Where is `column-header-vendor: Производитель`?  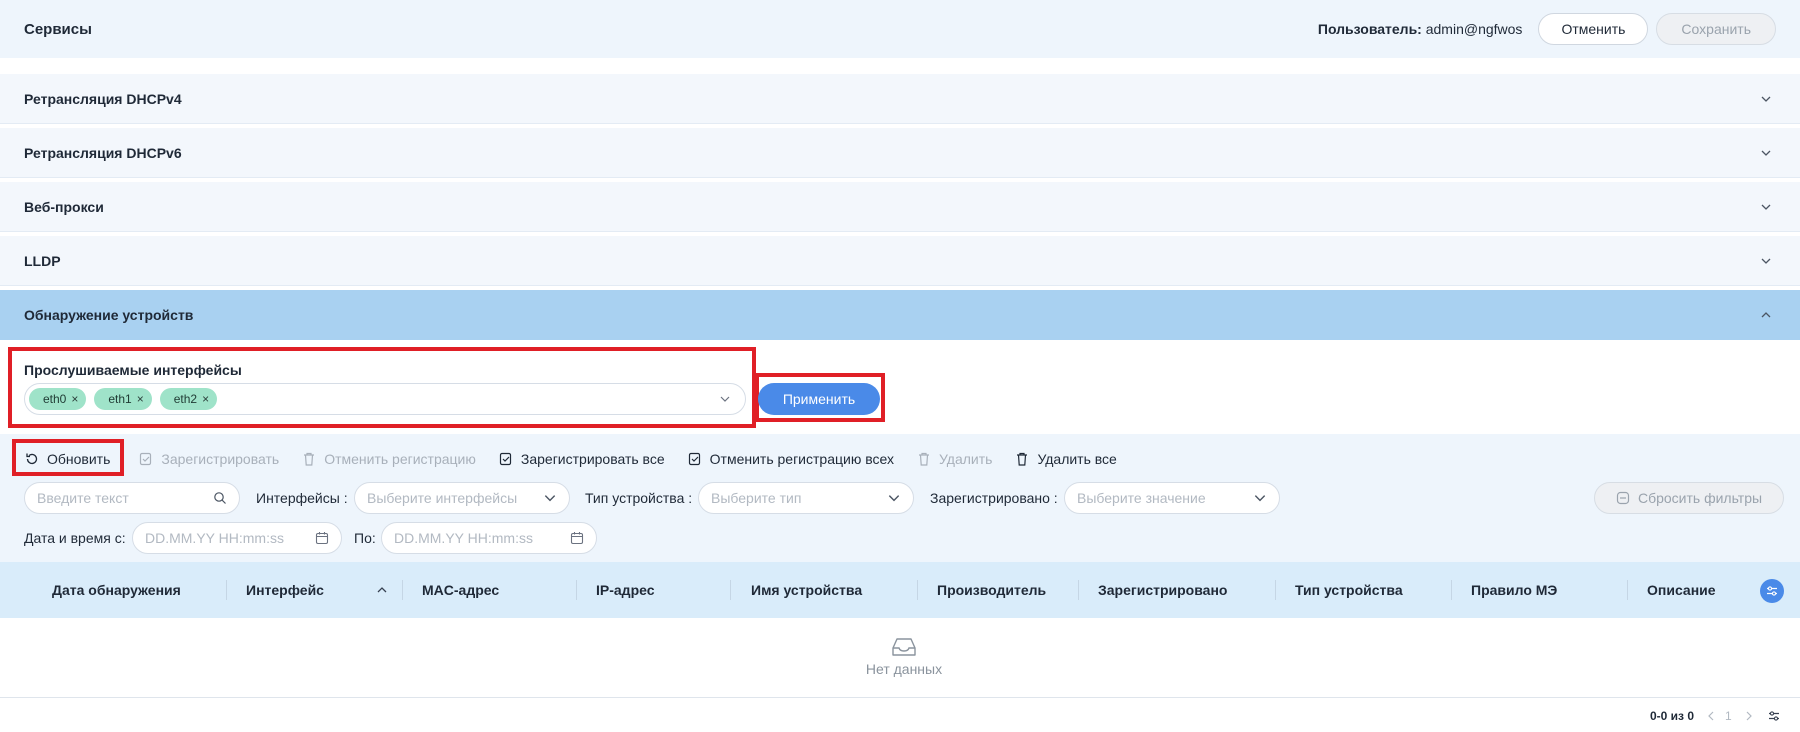 column-header-vendor: Производитель is located at coordinates (991, 590).